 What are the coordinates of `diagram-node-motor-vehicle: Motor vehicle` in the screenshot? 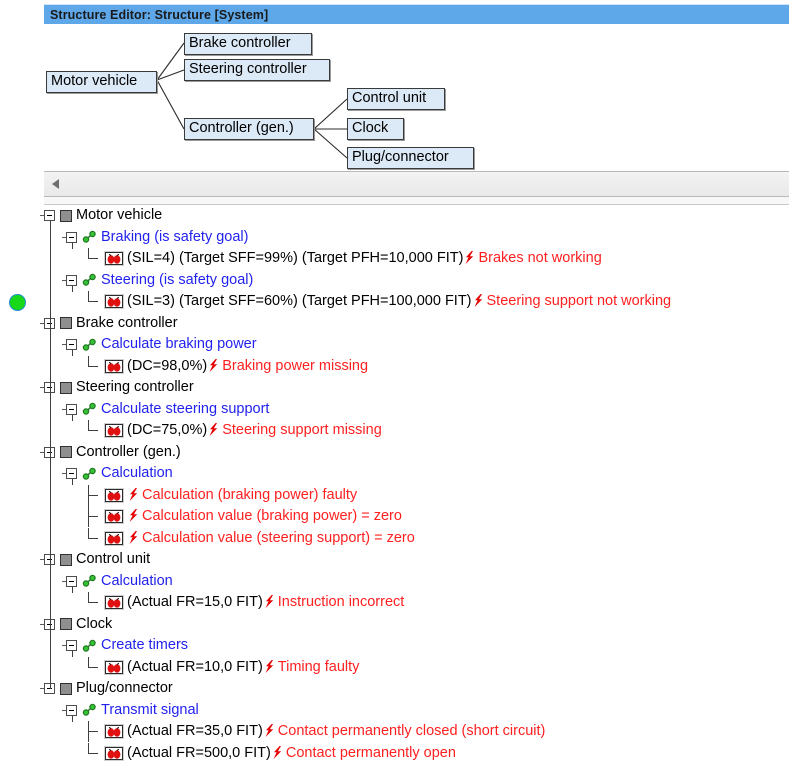 It's located at (101, 82).